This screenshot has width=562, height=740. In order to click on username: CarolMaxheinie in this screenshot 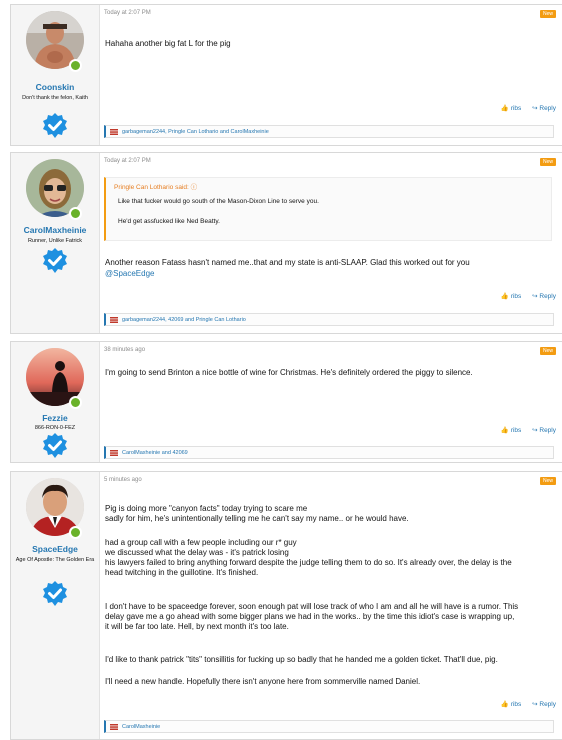, I will do `click(55, 230)`.